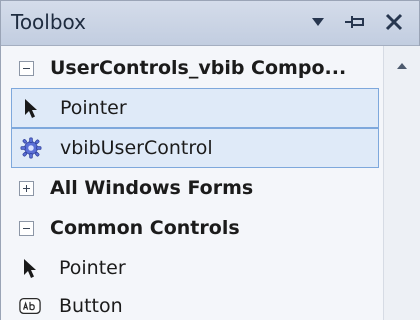  I want to click on group-common-controls: Common Controls, so click(195, 228).